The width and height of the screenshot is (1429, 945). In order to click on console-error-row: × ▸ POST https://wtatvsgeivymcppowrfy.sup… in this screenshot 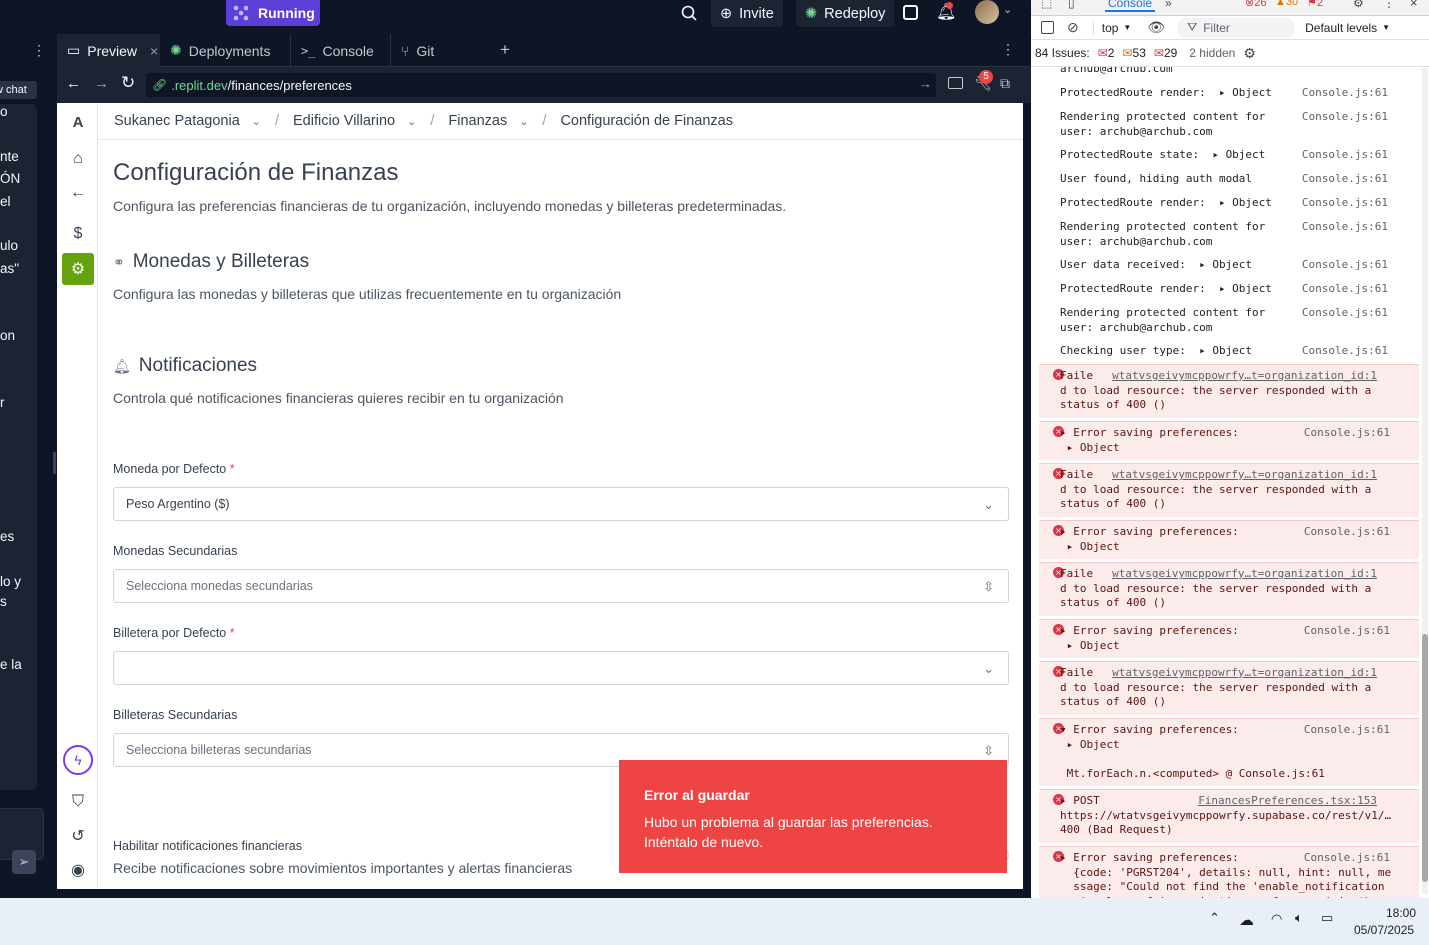, I will do `click(1229, 816)`.